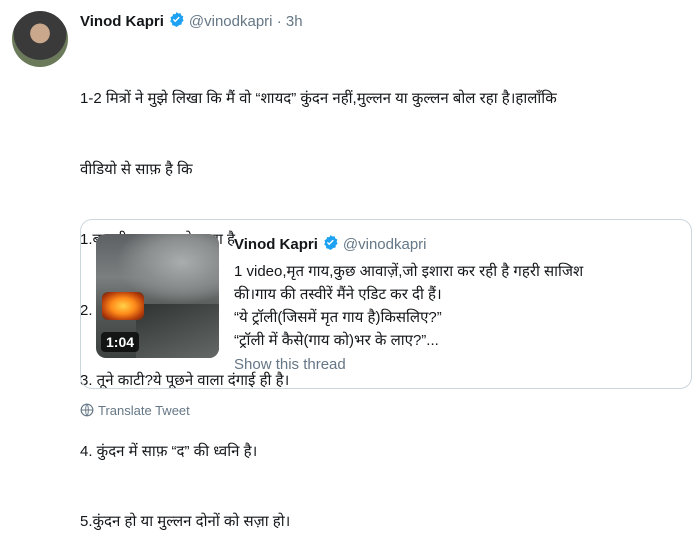 This screenshot has width=700, height=557. What do you see at coordinates (185, 521) in the screenshot?
I see `tweet-text-line: 5.कुंदन हो या मुल्लन दोनों को सज़ा हो।` at bounding box center [185, 521].